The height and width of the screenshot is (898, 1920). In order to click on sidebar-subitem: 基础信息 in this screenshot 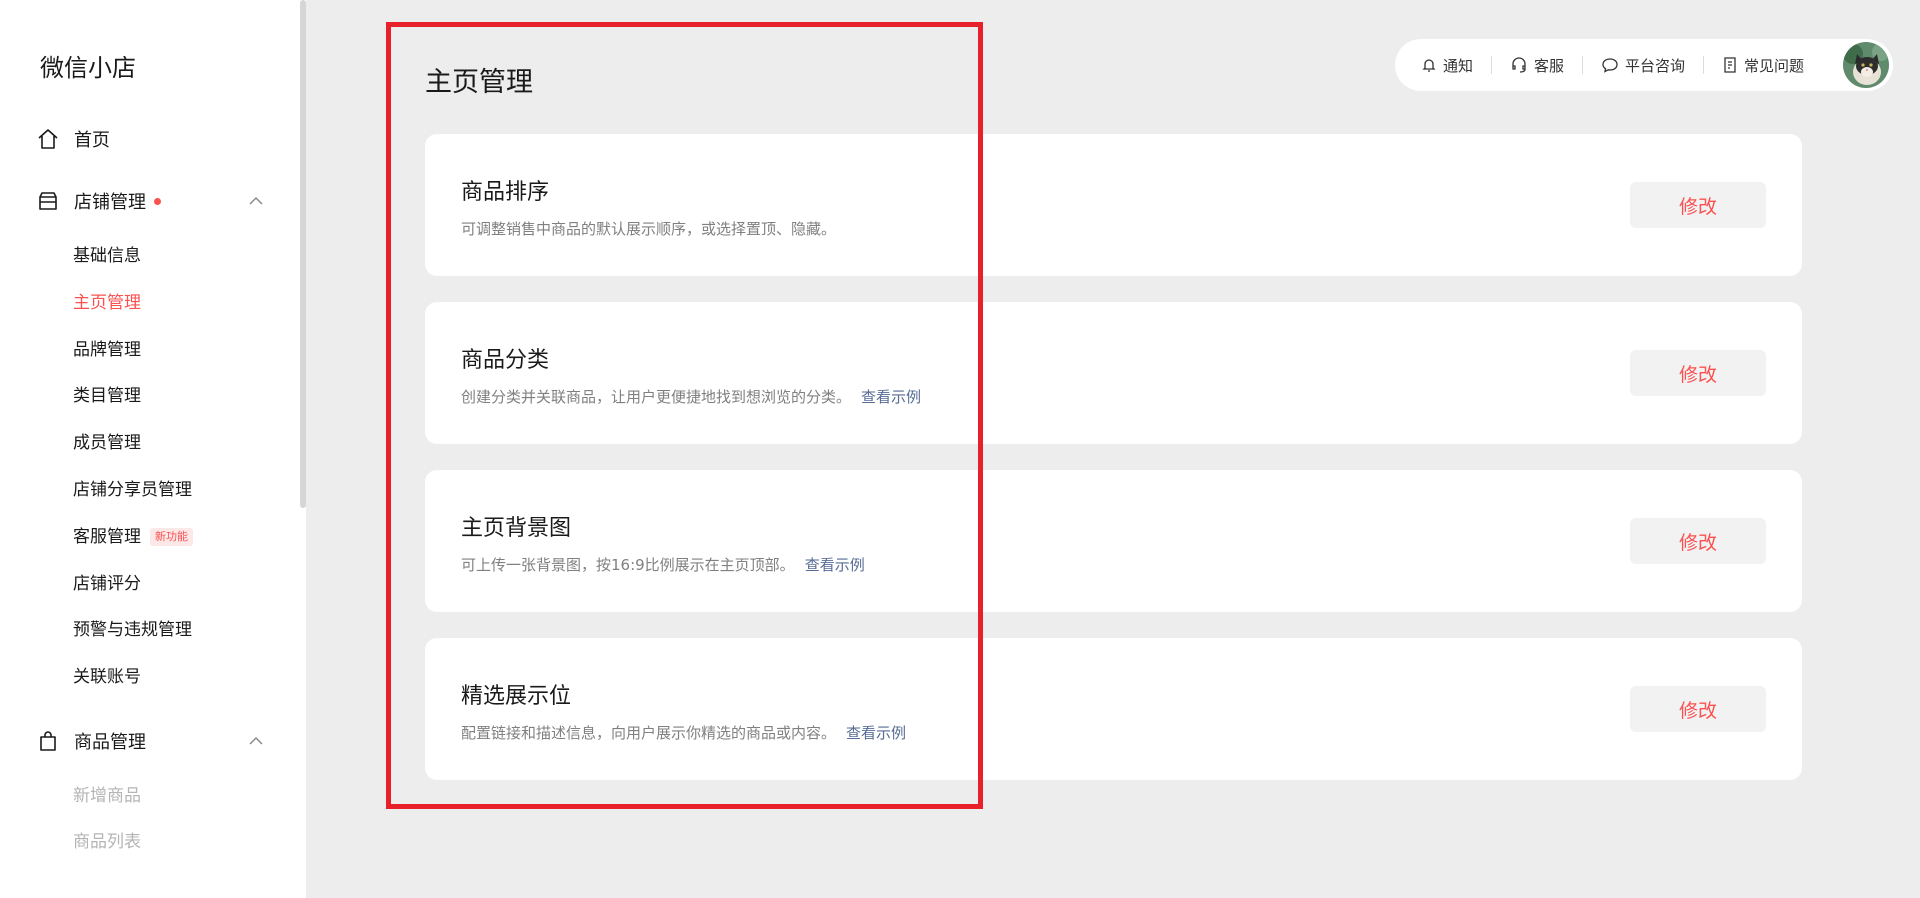, I will do `click(107, 256)`.